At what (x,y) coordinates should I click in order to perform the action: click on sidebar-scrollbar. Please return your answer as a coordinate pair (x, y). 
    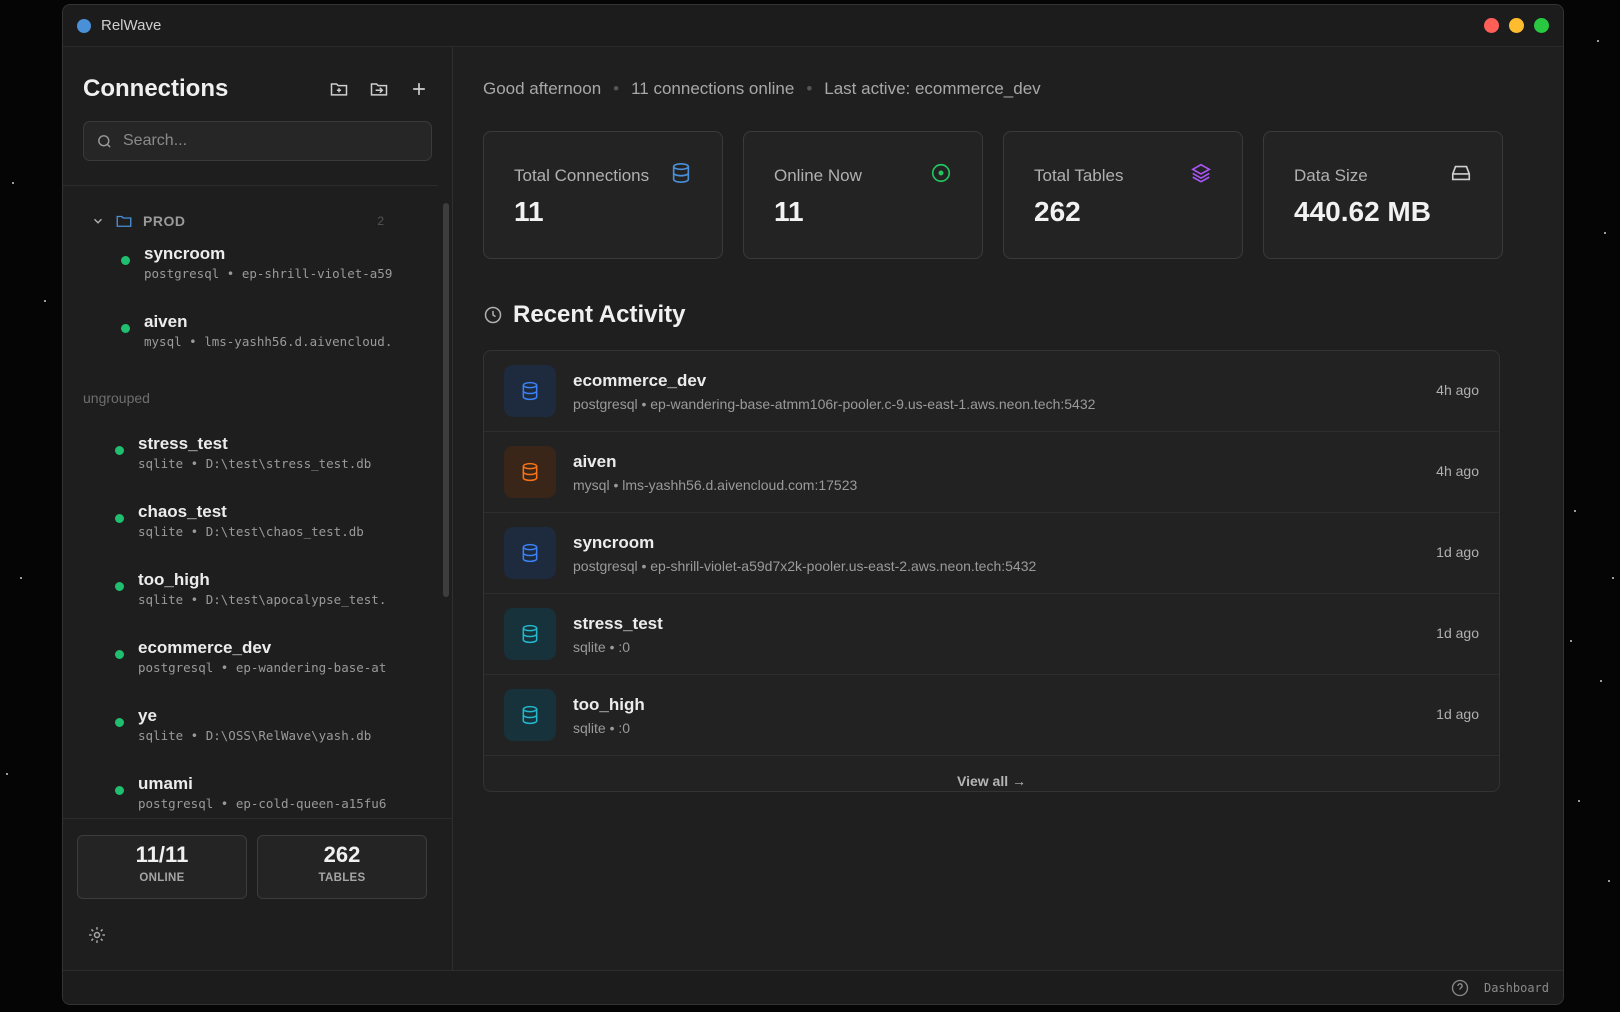
    Looking at the image, I should click on (446, 497).